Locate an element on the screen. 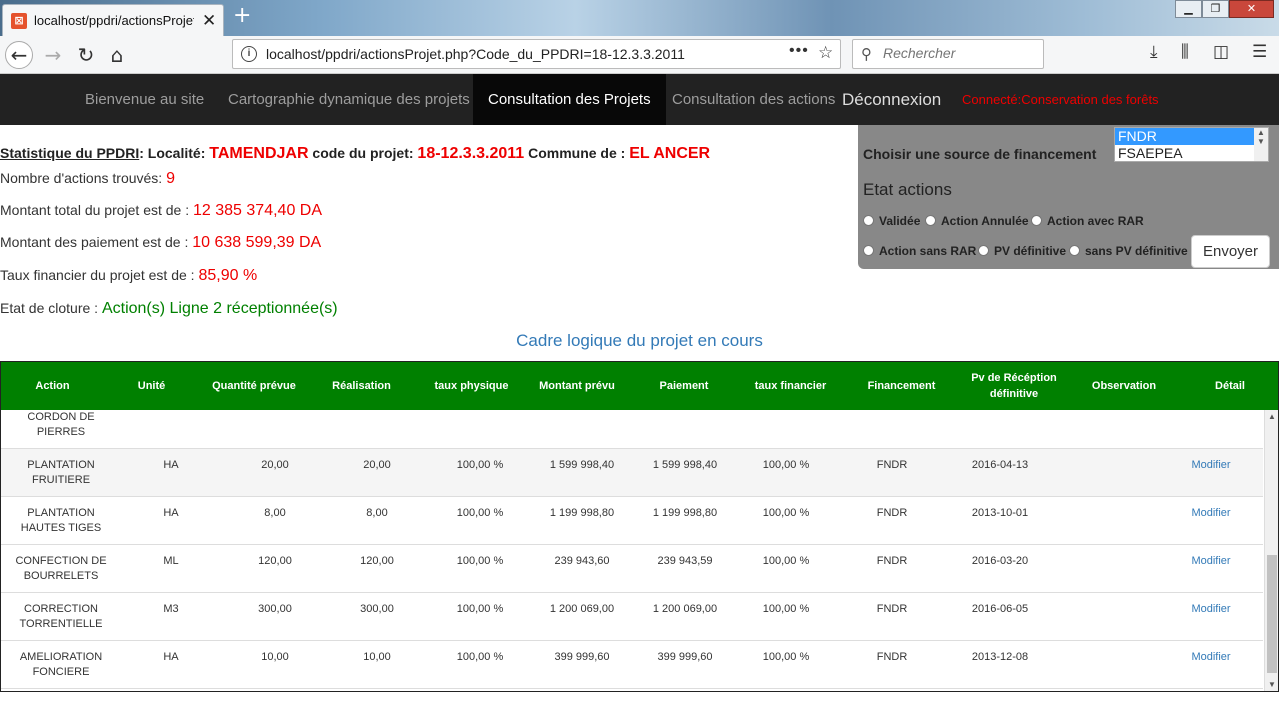 The image size is (1279, 719). scroll-down-icon: ▼ is located at coordinates (1271, 684).